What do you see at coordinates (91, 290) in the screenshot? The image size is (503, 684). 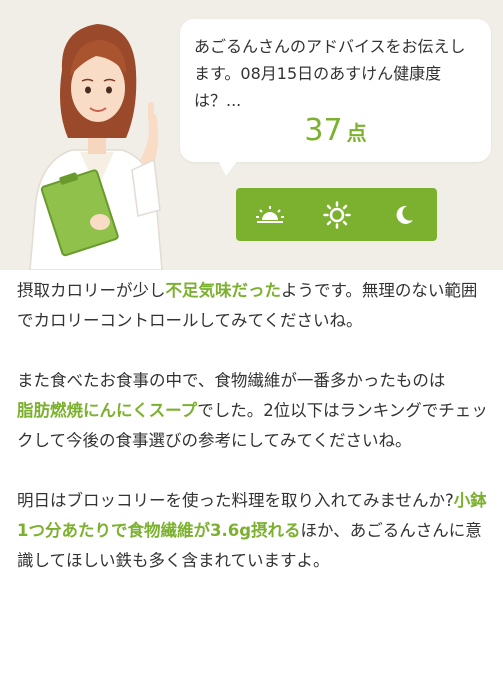 I see `calorie-text-a: 摂取カロリーが少し` at bounding box center [91, 290].